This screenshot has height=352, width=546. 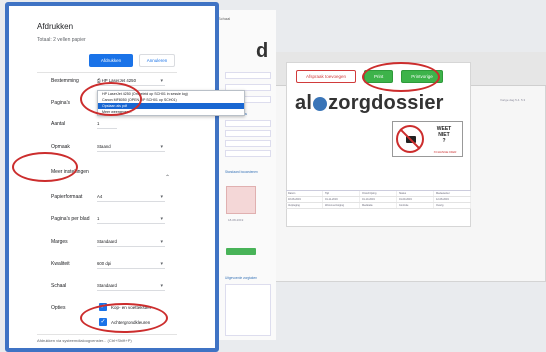 What do you see at coordinates (131, 322) in the screenshot?
I see `background-colors-label: Achtergrondkleuren` at bounding box center [131, 322].